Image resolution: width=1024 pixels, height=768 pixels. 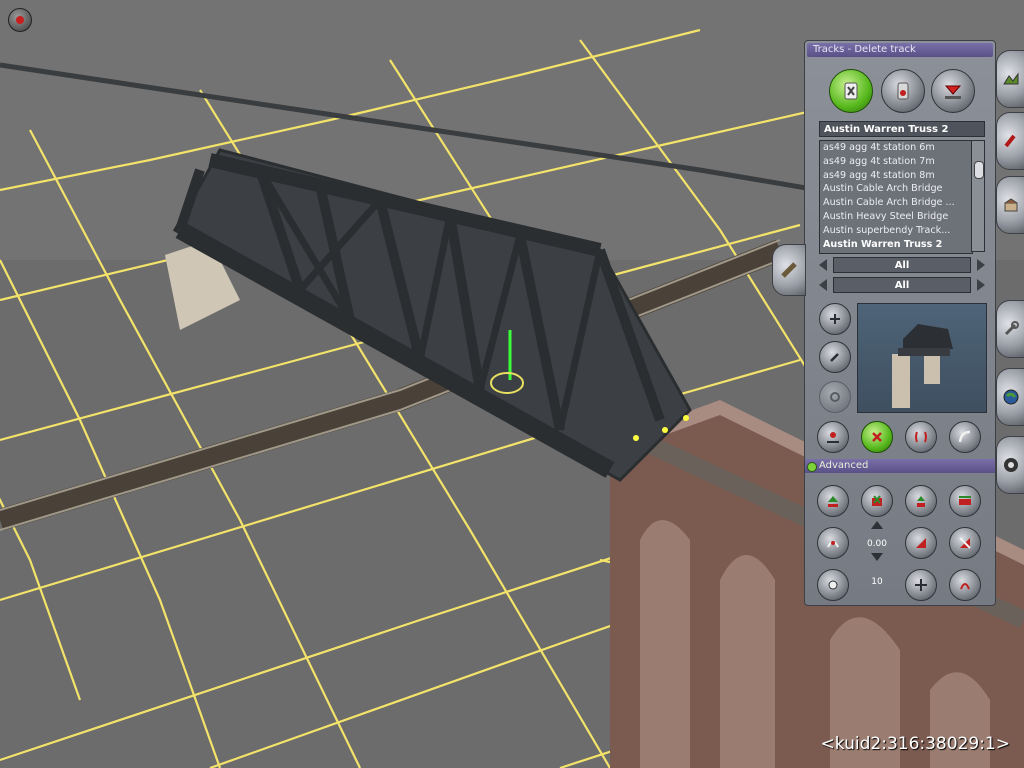 I want to click on advanced-label: Advanced, so click(x=844, y=465).